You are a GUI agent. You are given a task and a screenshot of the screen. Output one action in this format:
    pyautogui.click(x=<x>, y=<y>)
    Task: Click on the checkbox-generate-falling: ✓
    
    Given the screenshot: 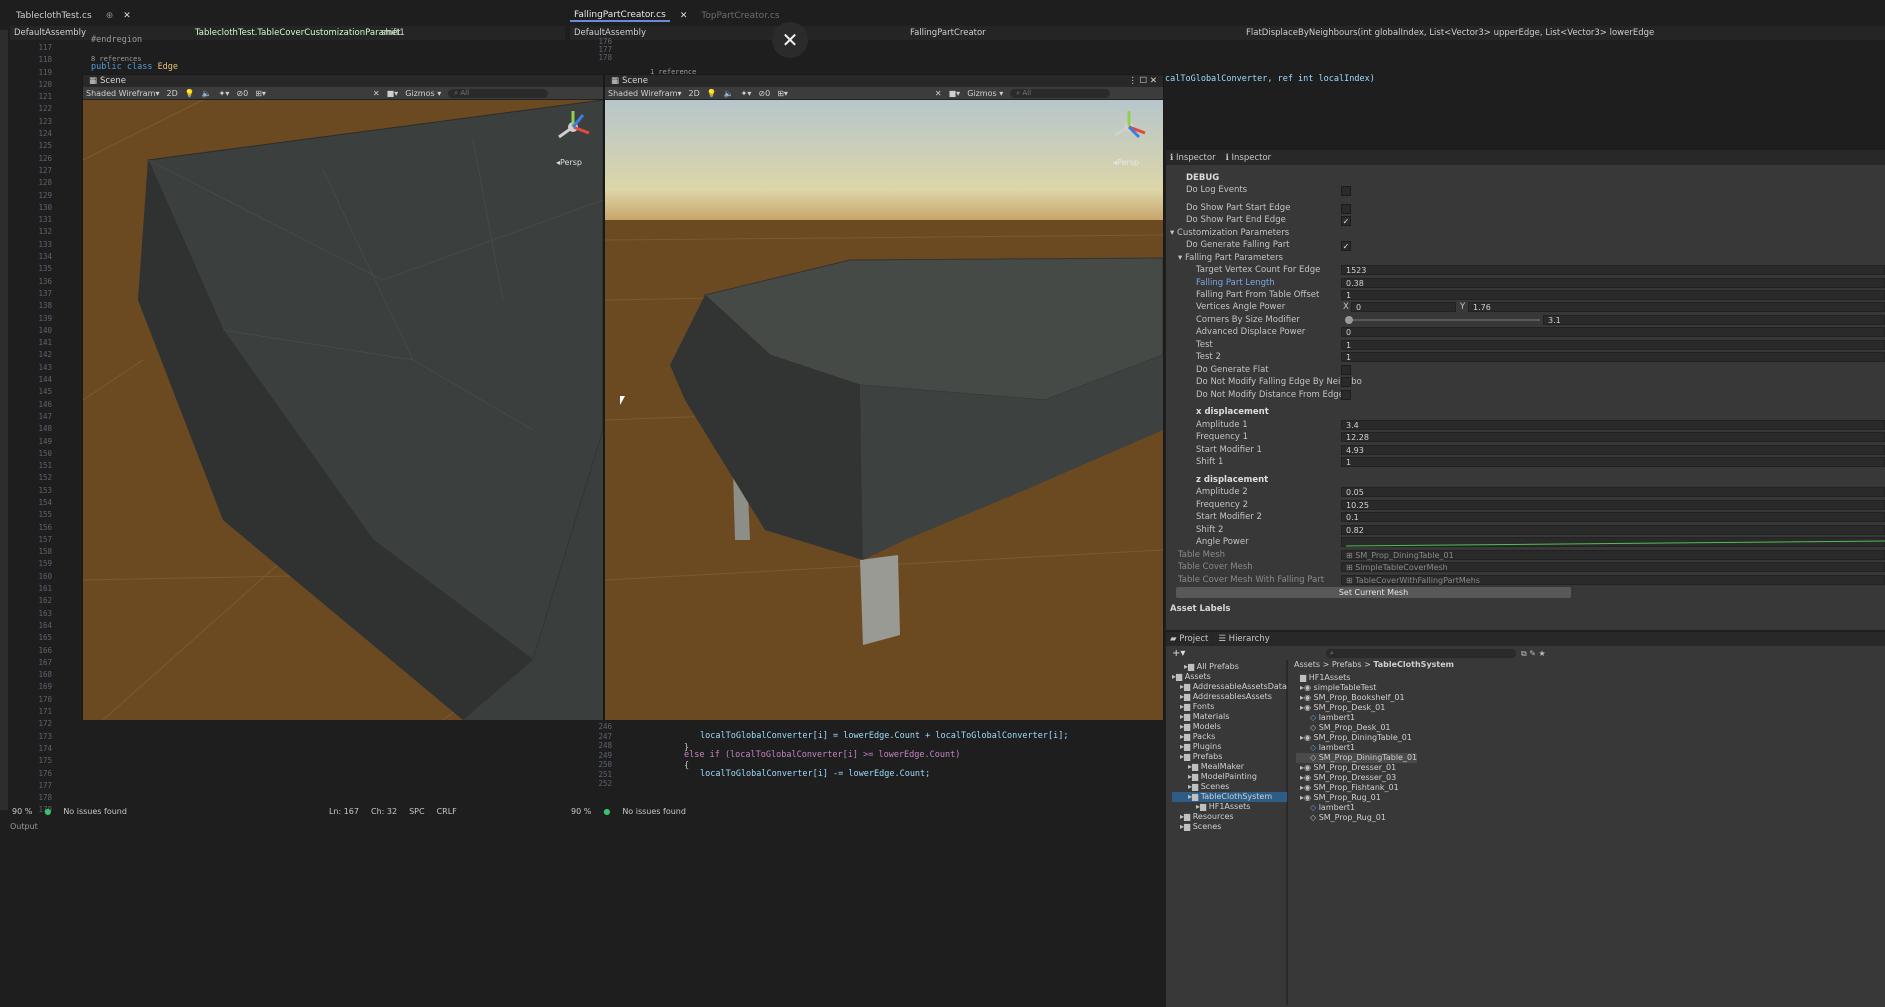 What is the action you would take?
    pyautogui.click(x=1346, y=246)
    